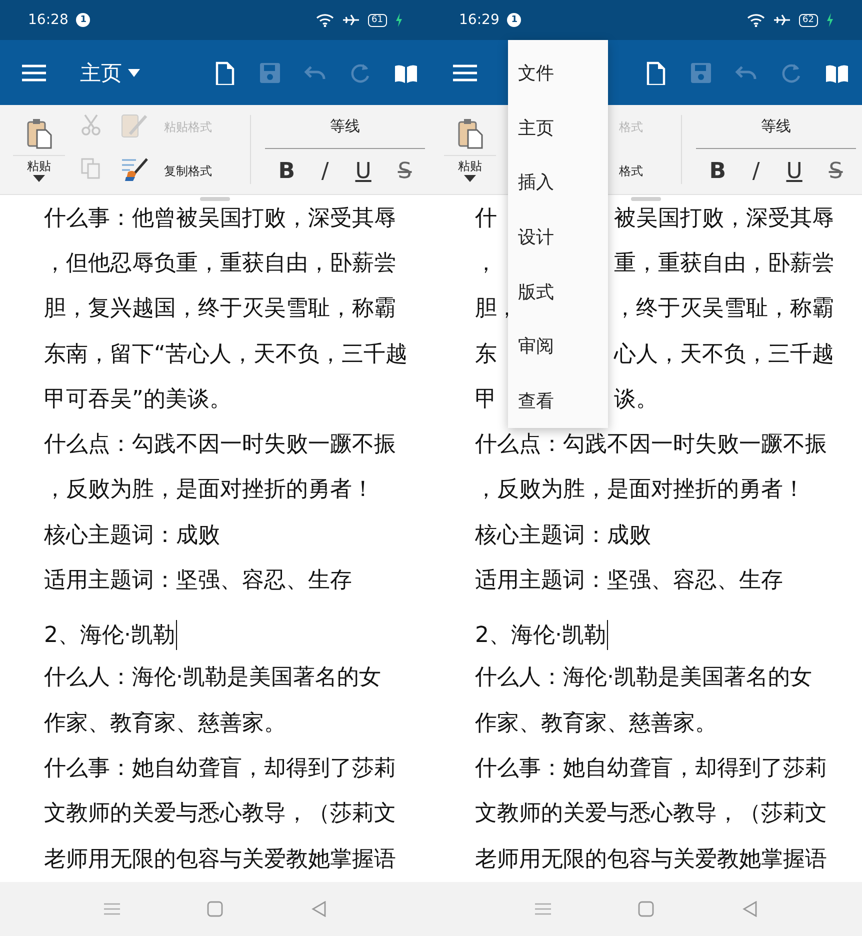  Describe the element at coordinates (220, 218) in the screenshot. I see `text-line: 什么事：他曾被吴国打败，深受其辱` at that location.